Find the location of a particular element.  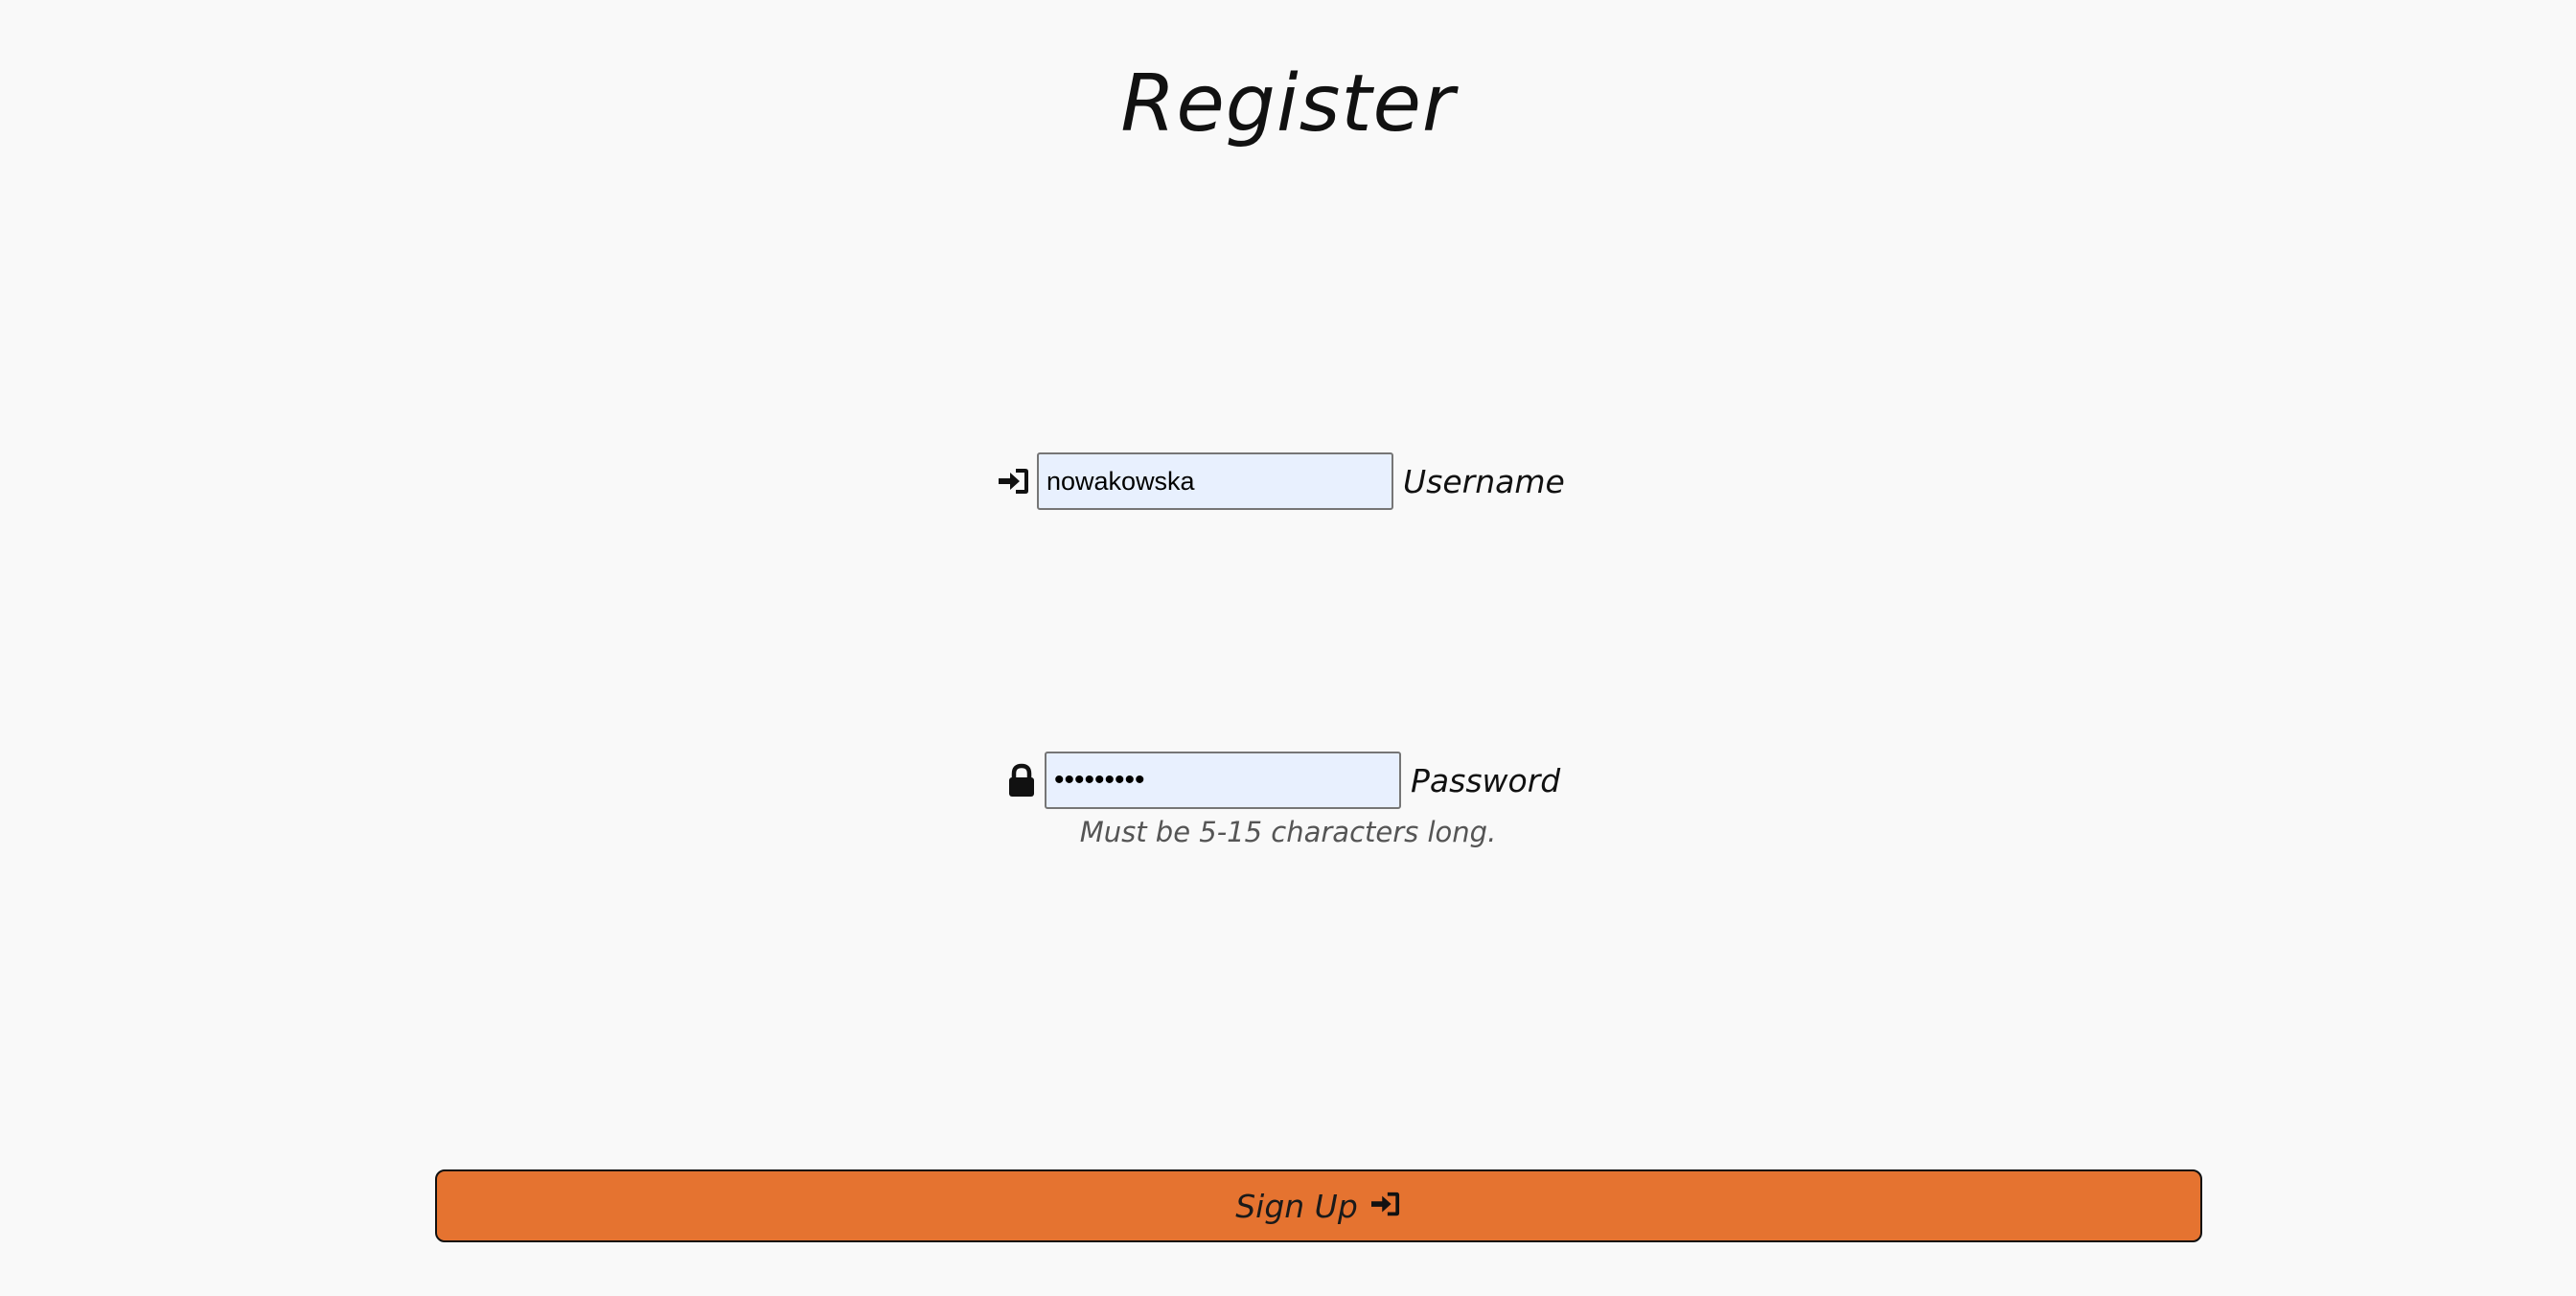

password-label: Password is located at coordinates (1486, 780).